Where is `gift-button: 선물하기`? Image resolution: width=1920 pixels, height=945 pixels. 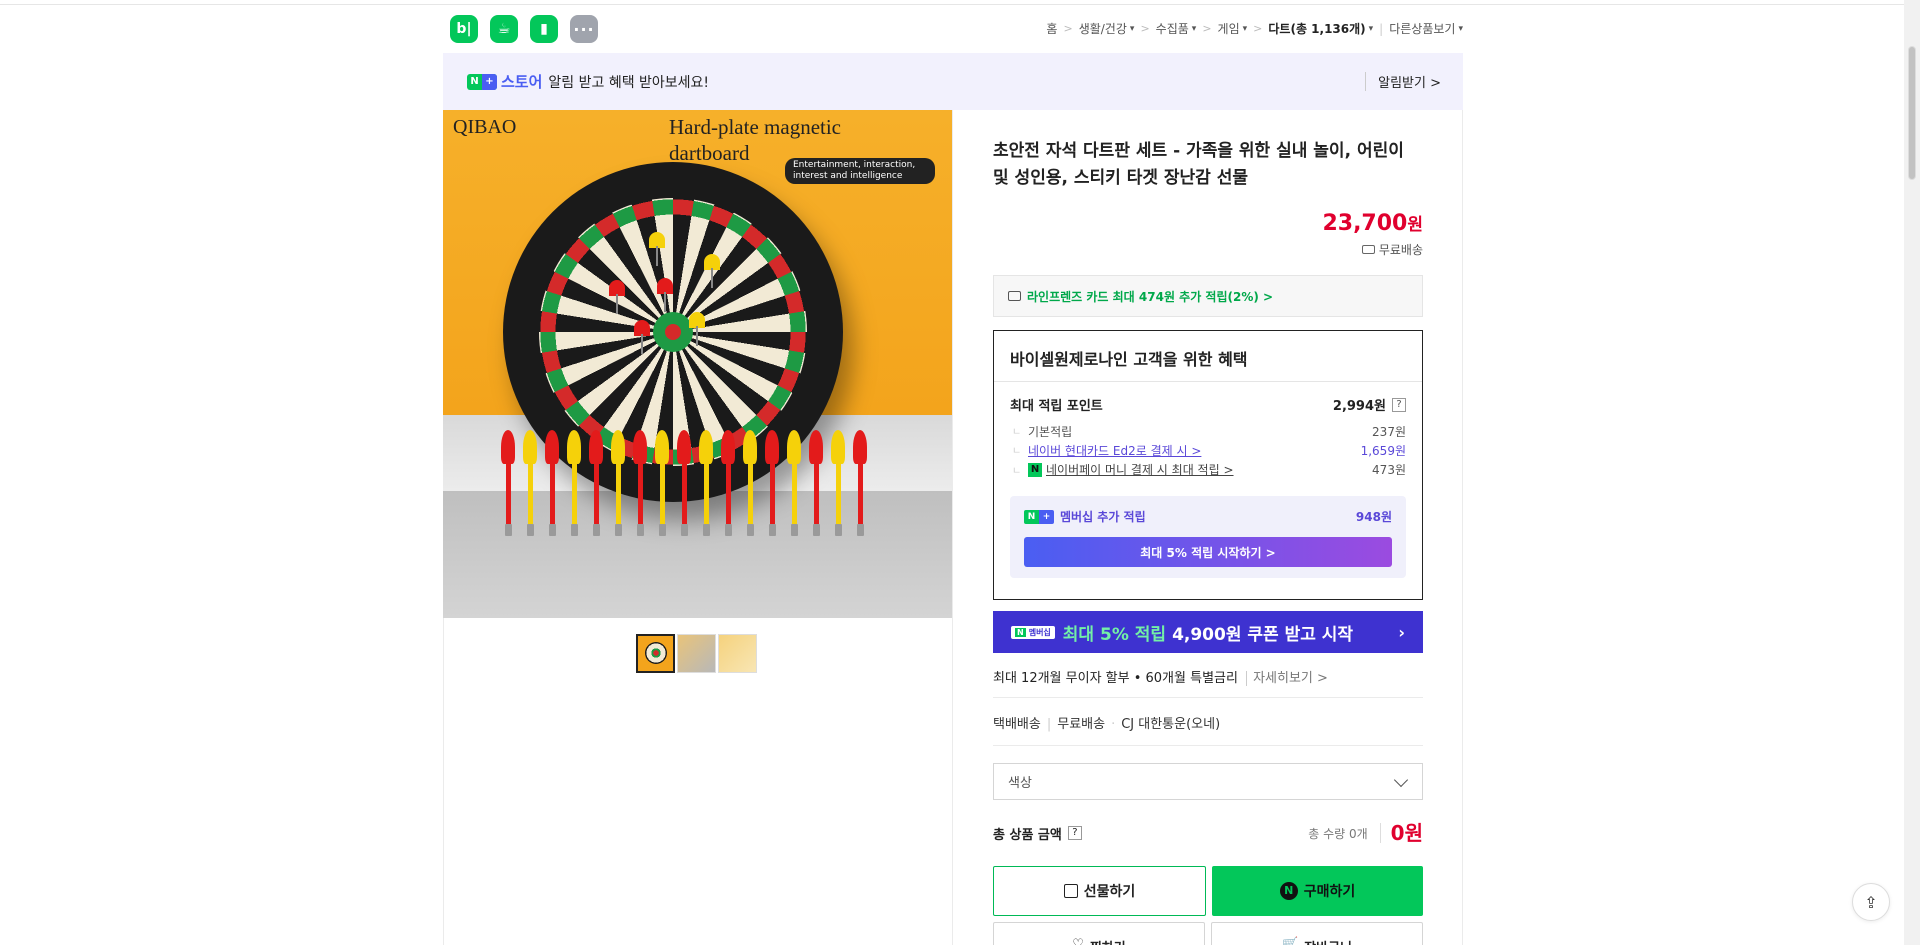 gift-button: 선물하기 is located at coordinates (1099, 891).